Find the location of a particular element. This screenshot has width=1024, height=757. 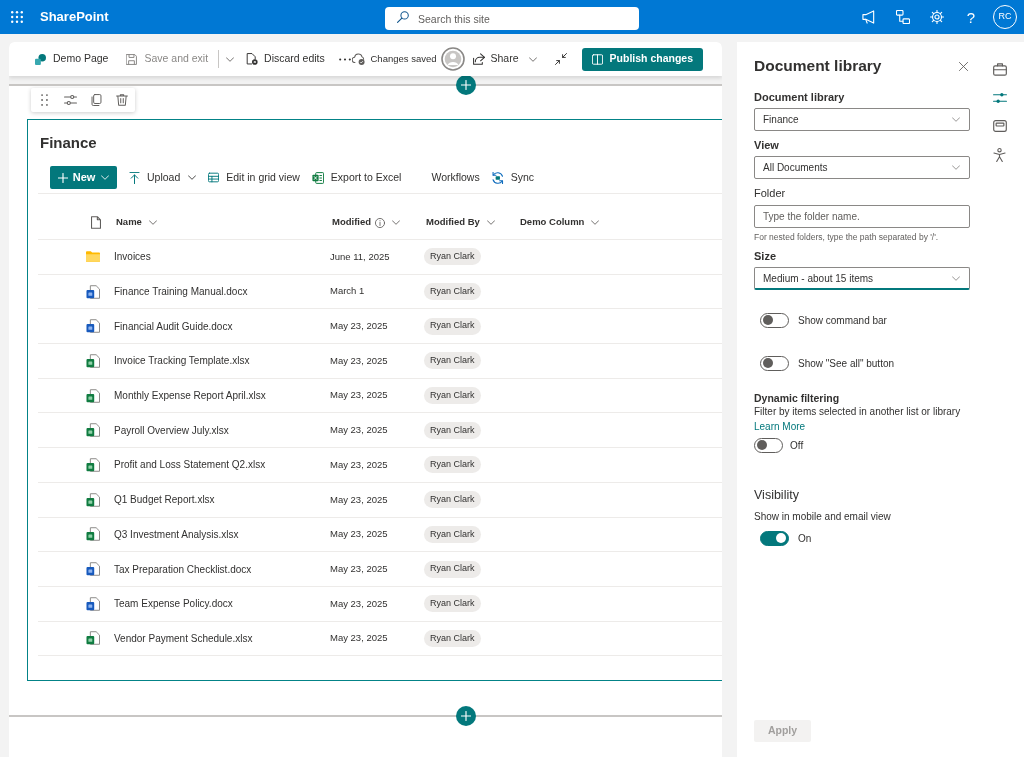

add-section-button is located at coordinates (466, 716).